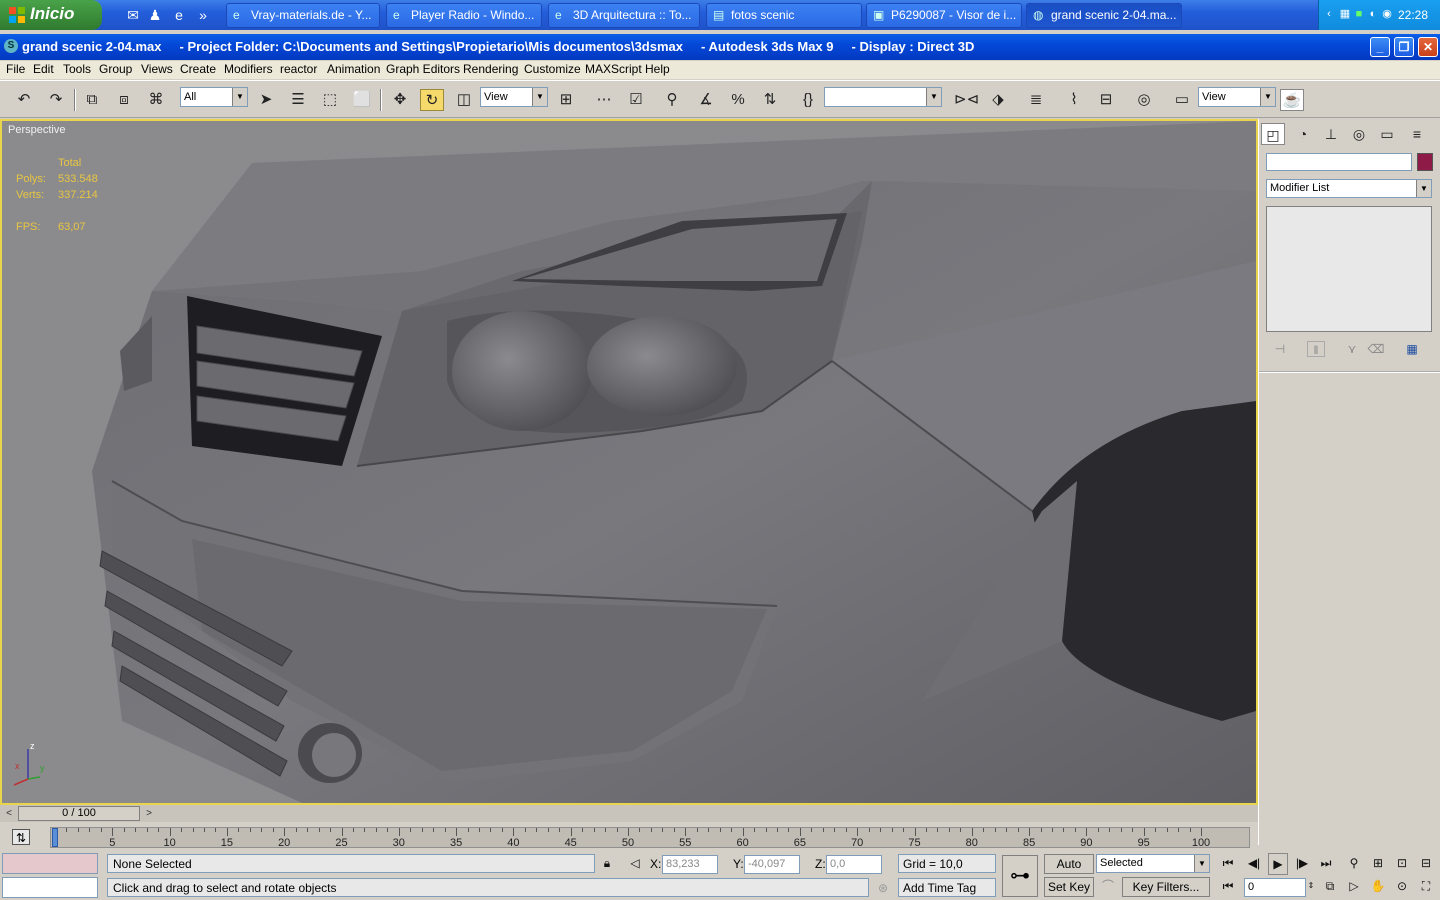 The image size is (1440, 900). I want to click on go-to-start-icon: ⏮, so click(1228, 863).